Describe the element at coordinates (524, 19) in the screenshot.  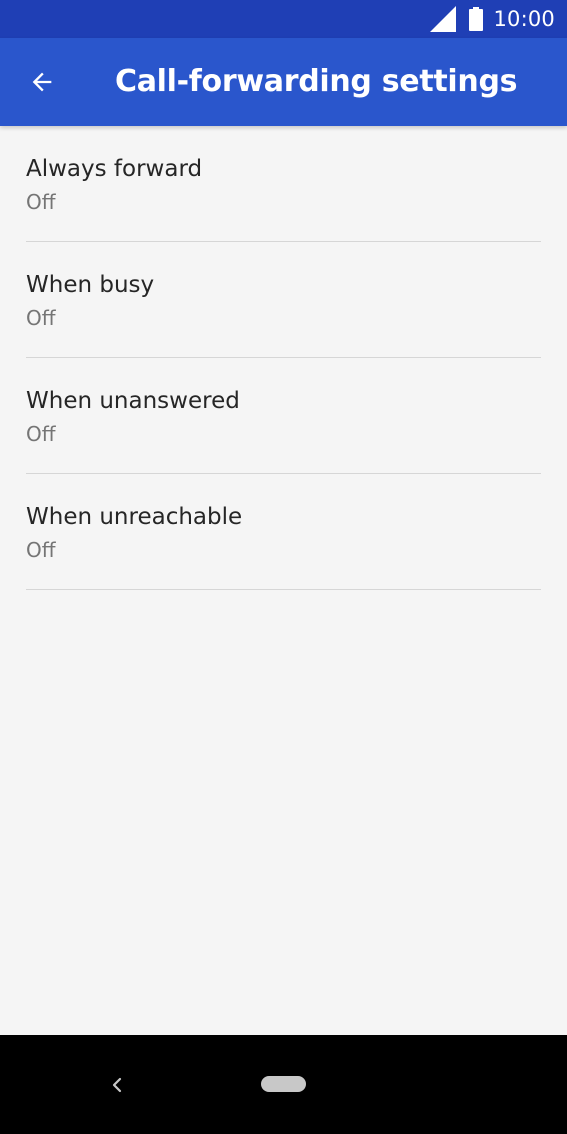
I see `status-time: 10:00` at that location.